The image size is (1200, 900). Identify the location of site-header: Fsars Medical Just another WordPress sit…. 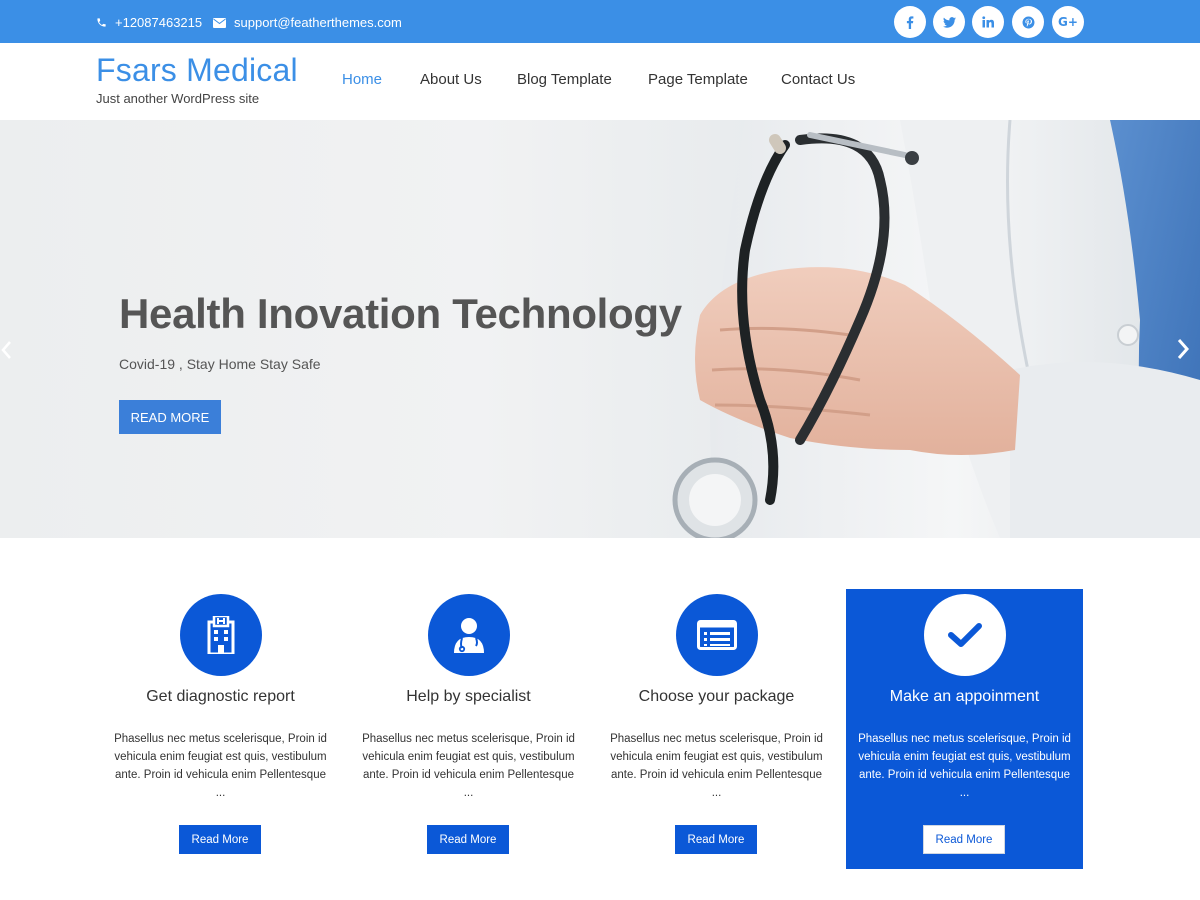
(600, 81).